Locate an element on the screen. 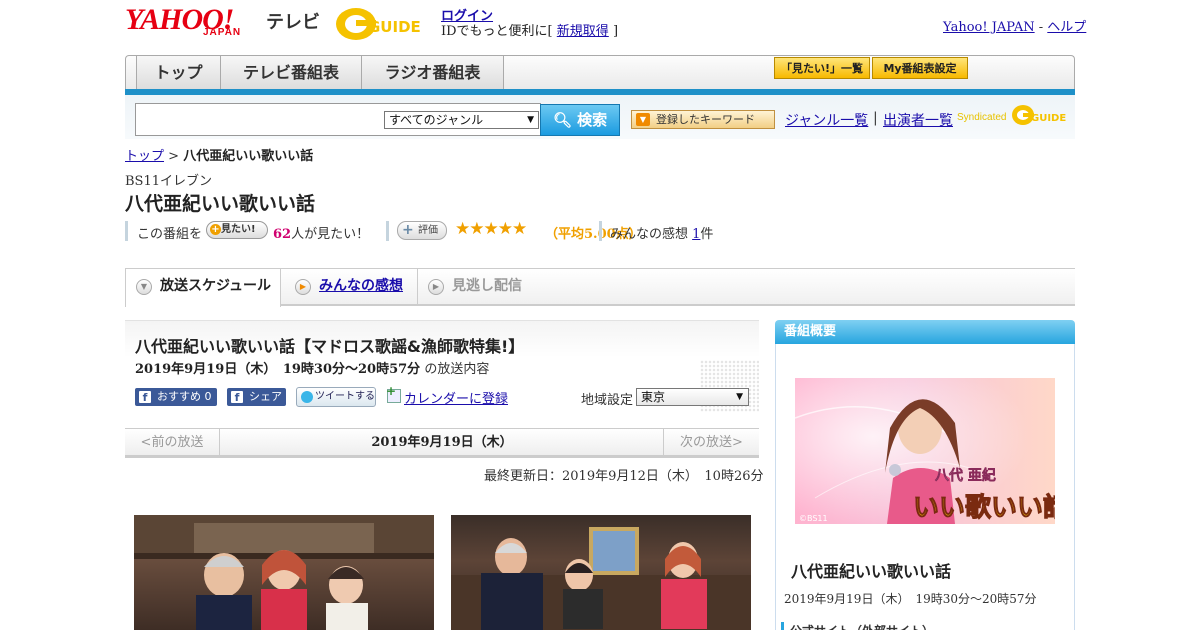 The image size is (1200, 630). current-broadcast-date: 2019年9月19日（木） is located at coordinates (442, 442).